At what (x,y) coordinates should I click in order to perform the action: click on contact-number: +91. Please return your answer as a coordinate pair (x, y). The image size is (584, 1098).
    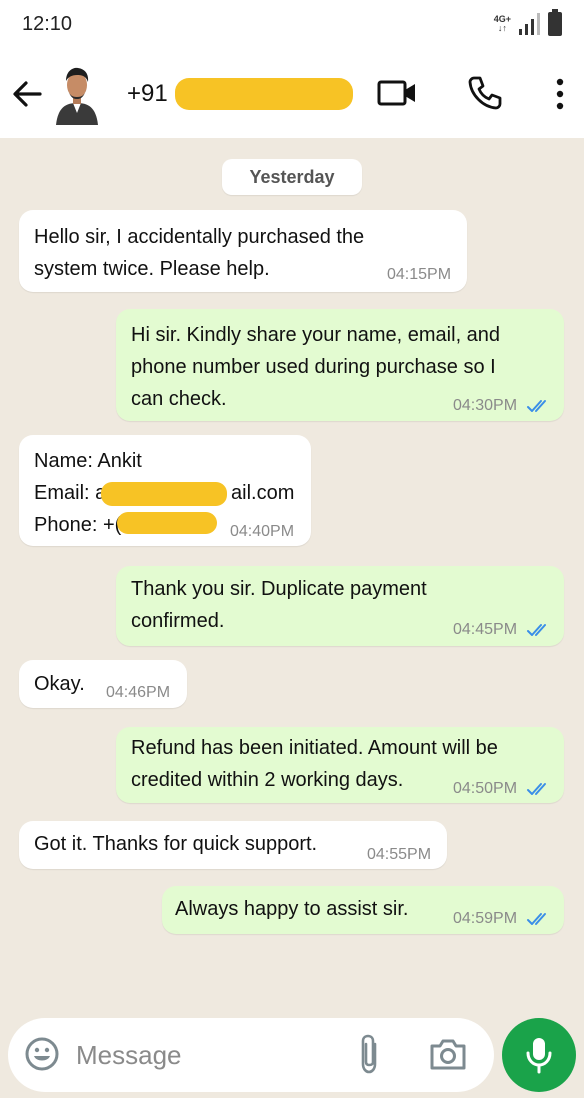
    Looking at the image, I should click on (147, 94).